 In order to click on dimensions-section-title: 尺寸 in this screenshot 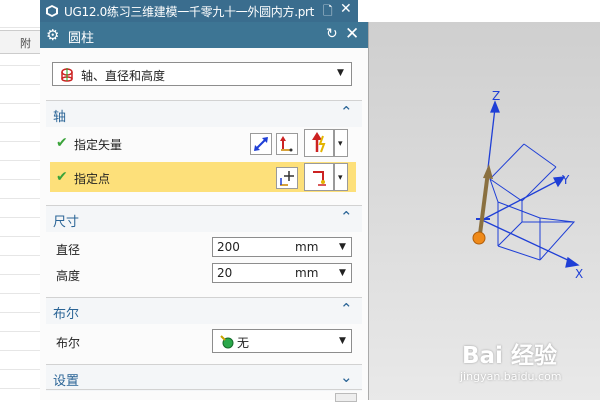, I will do `click(66, 222)`.